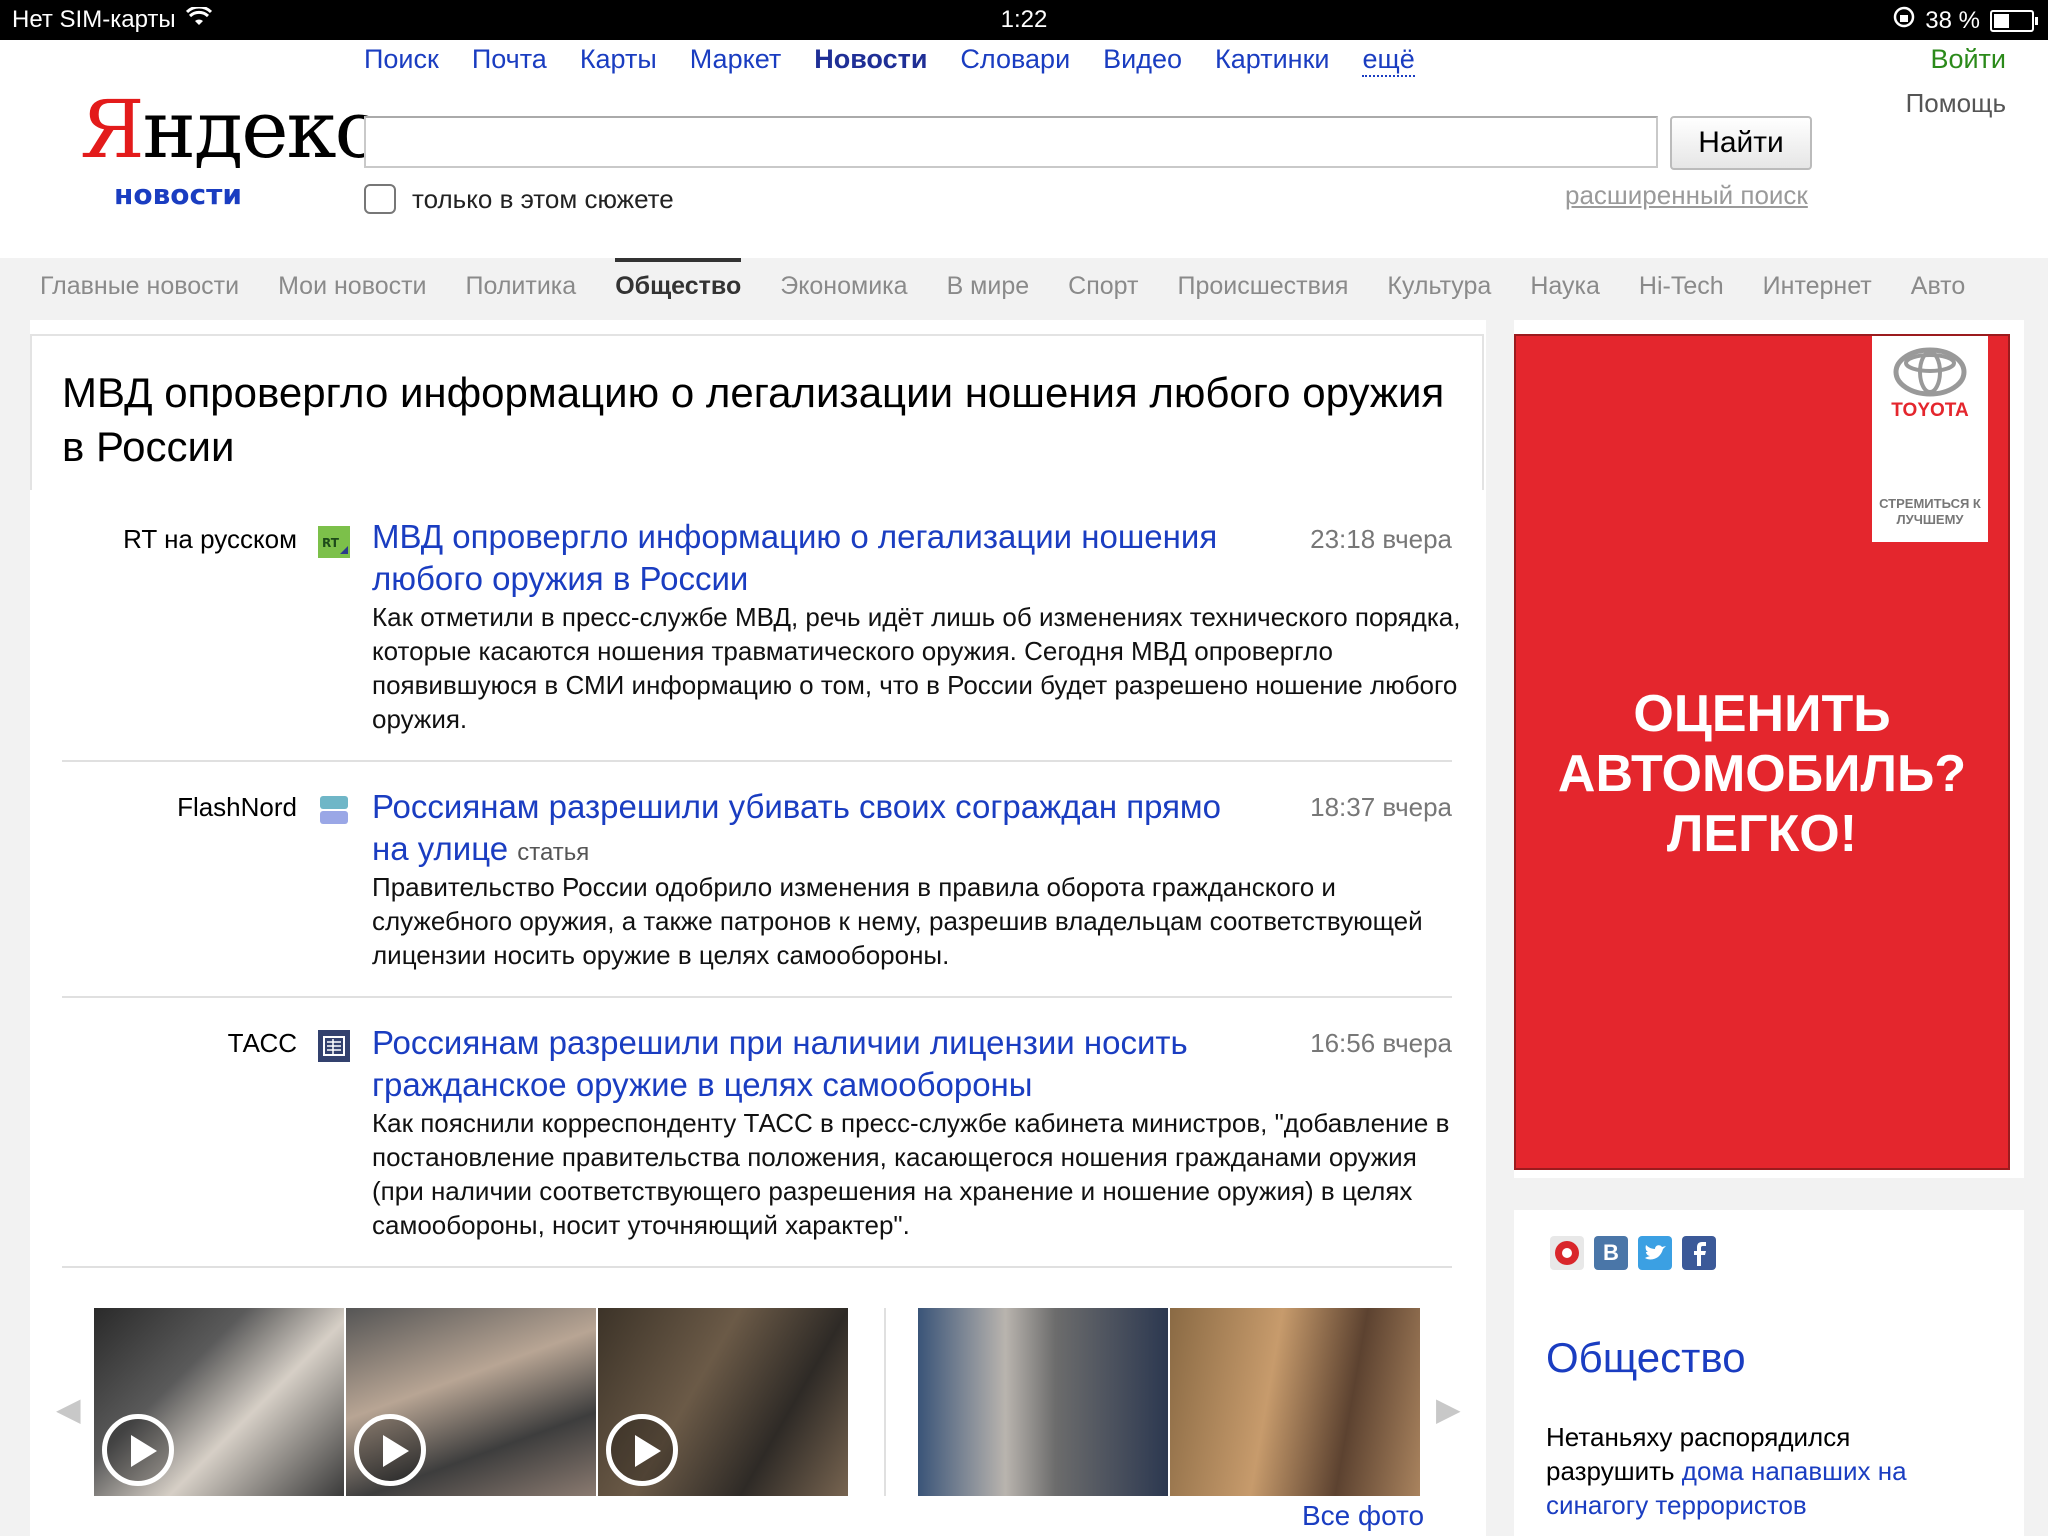  Describe the element at coordinates (162, 539) in the screenshot. I see `item-source: RT на русском` at that location.